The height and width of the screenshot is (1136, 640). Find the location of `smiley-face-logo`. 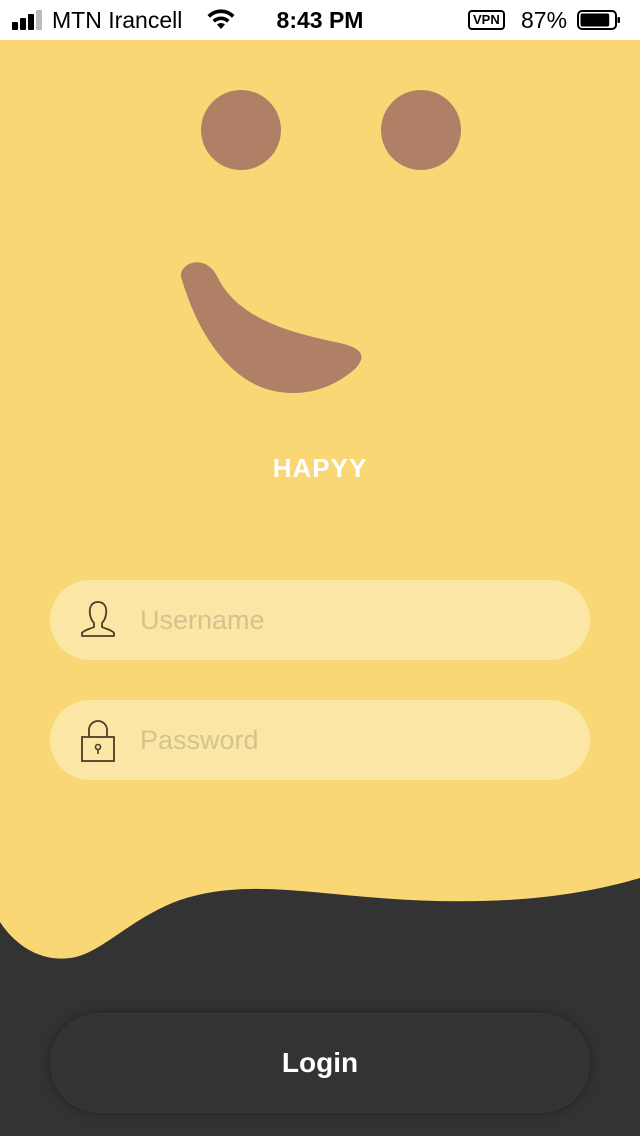

smiley-face-logo is located at coordinates (320, 242).